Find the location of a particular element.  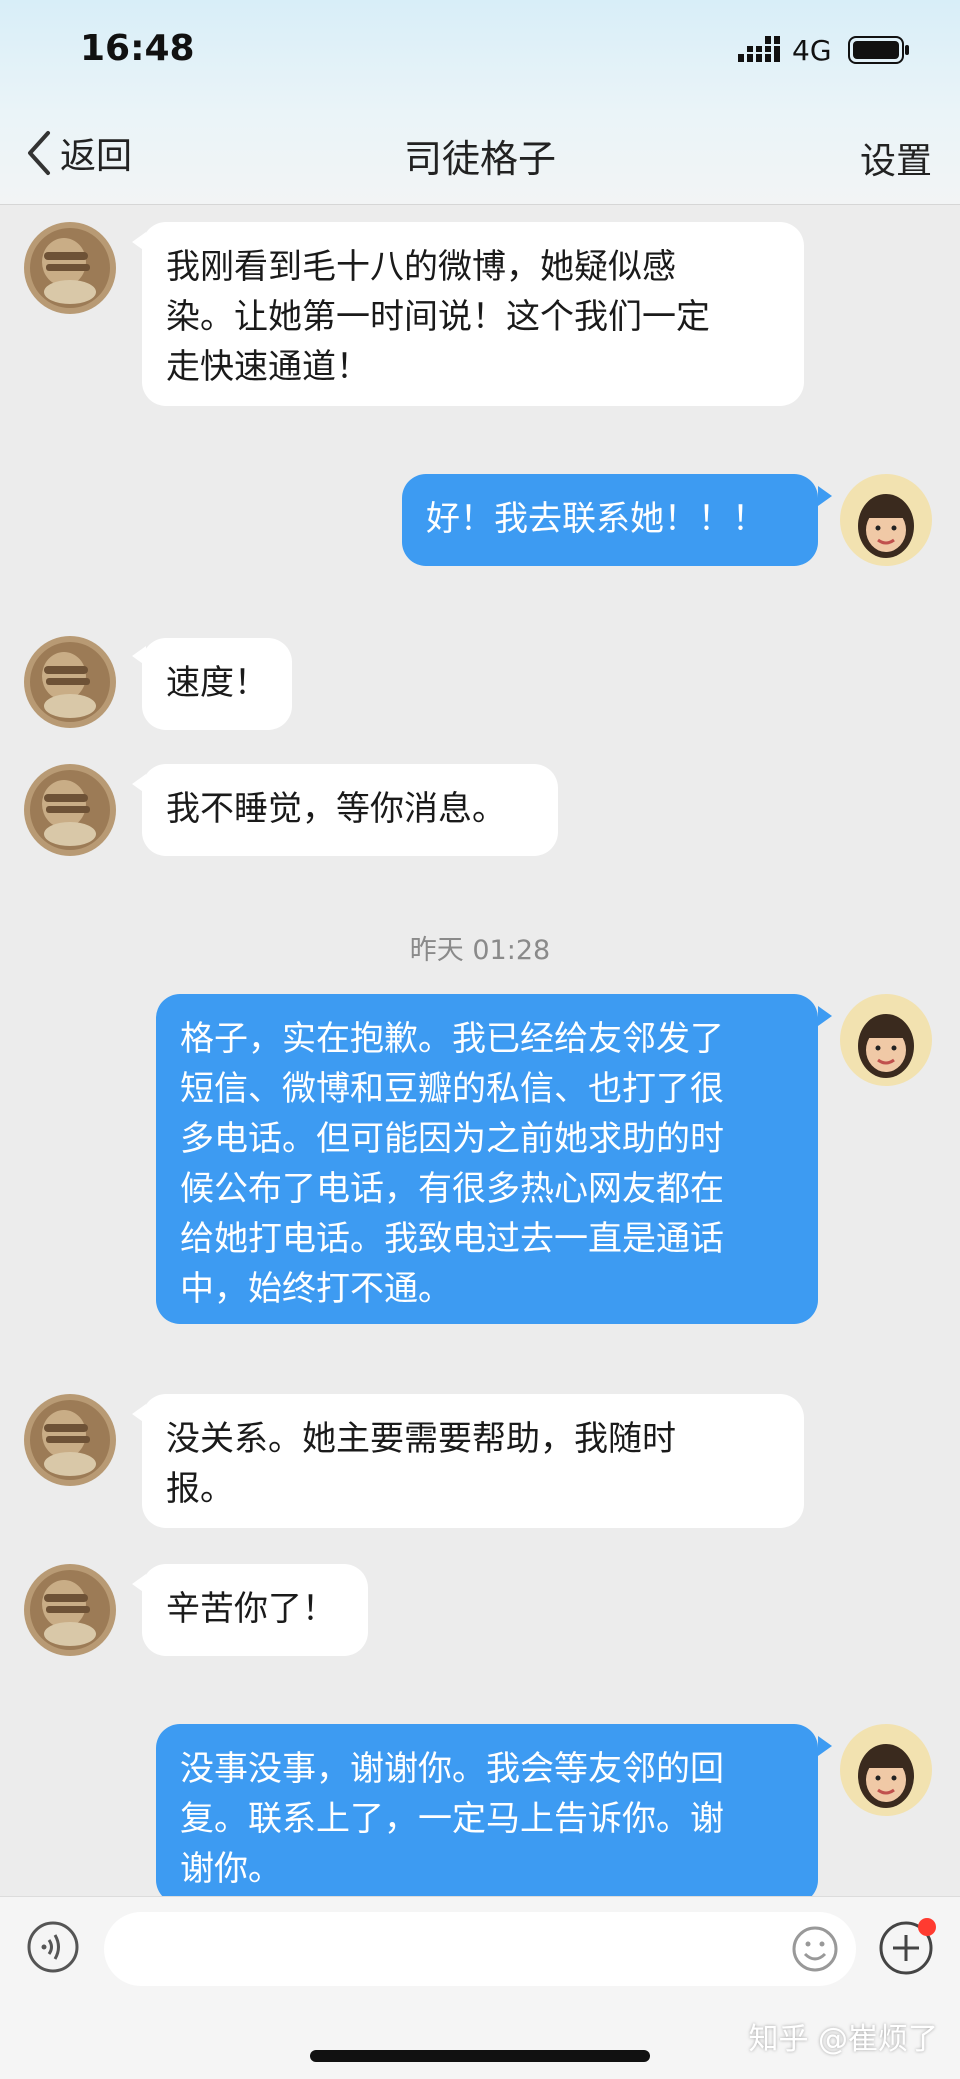

back-label: 返回 is located at coordinates (96, 156).